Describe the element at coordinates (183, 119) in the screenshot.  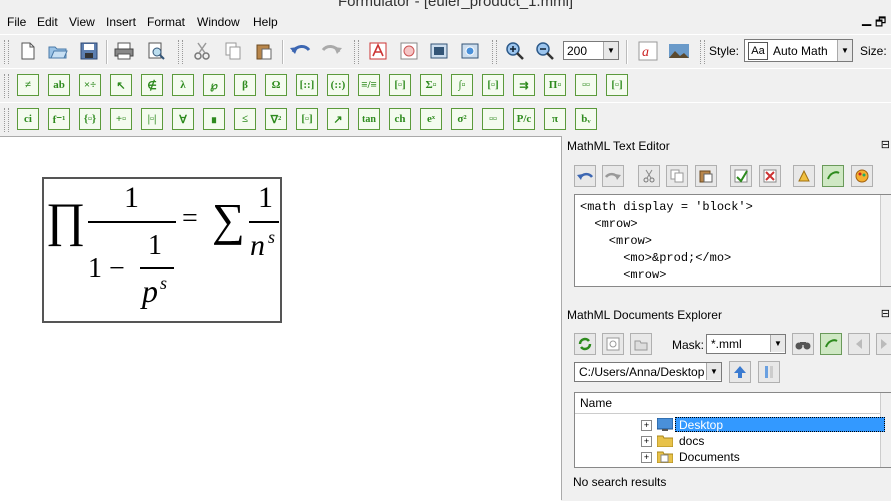
I see `logic-button: ∀` at that location.